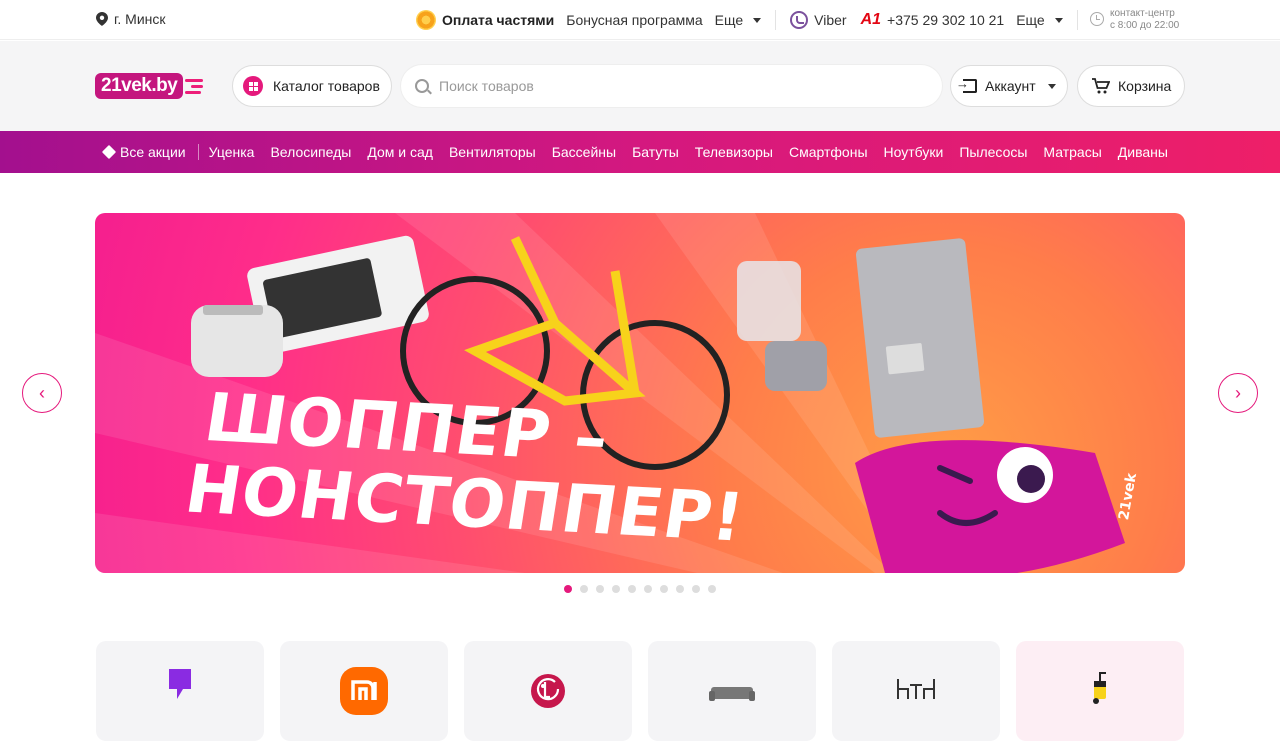  I want to click on search-bar, so click(671, 86).